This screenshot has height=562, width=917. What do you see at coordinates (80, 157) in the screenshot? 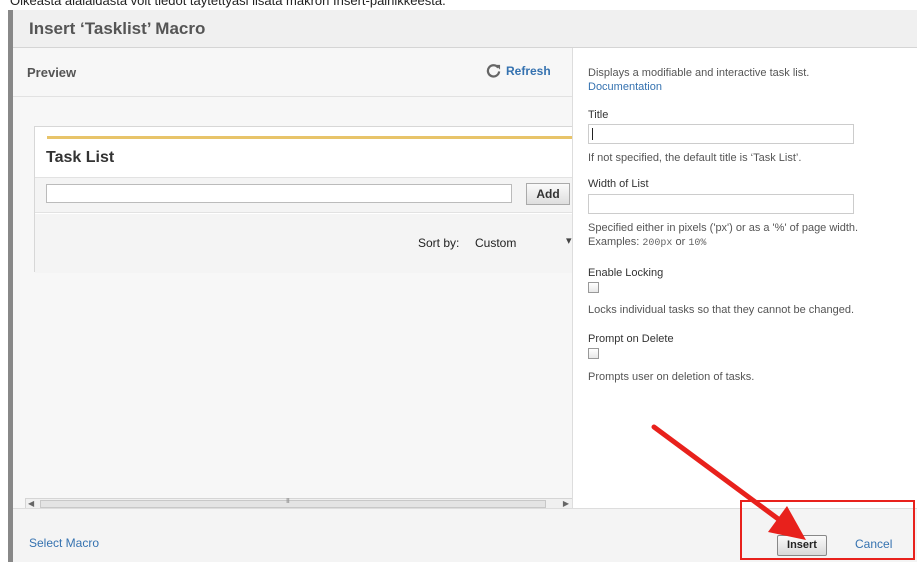
I see `tasklist-title: Task List` at bounding box center [80, 157].